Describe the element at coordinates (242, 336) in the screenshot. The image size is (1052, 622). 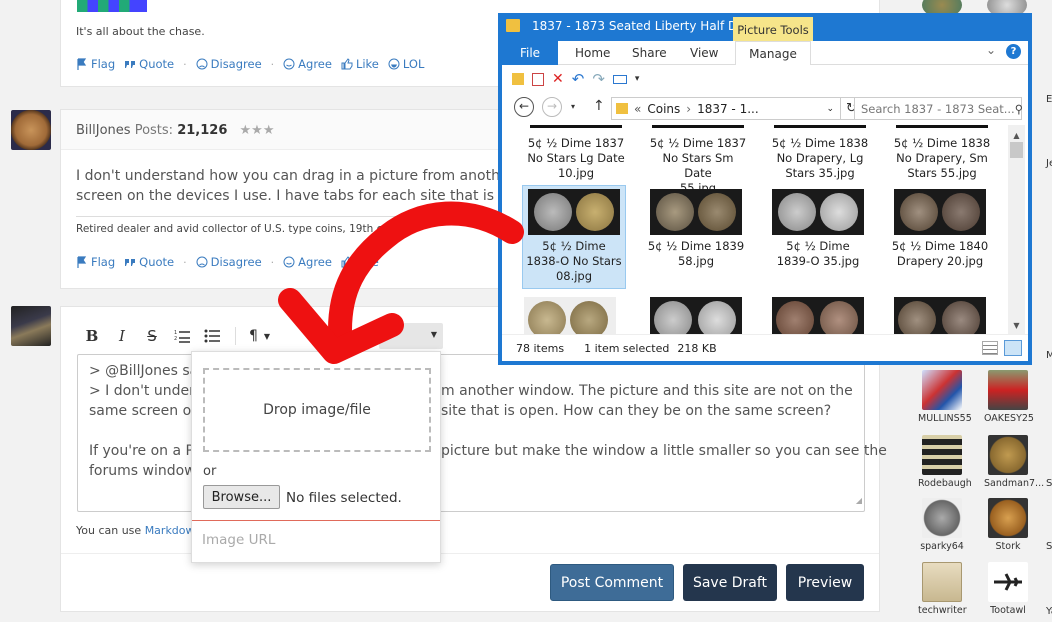
I see `toolbar-divider` at that location.